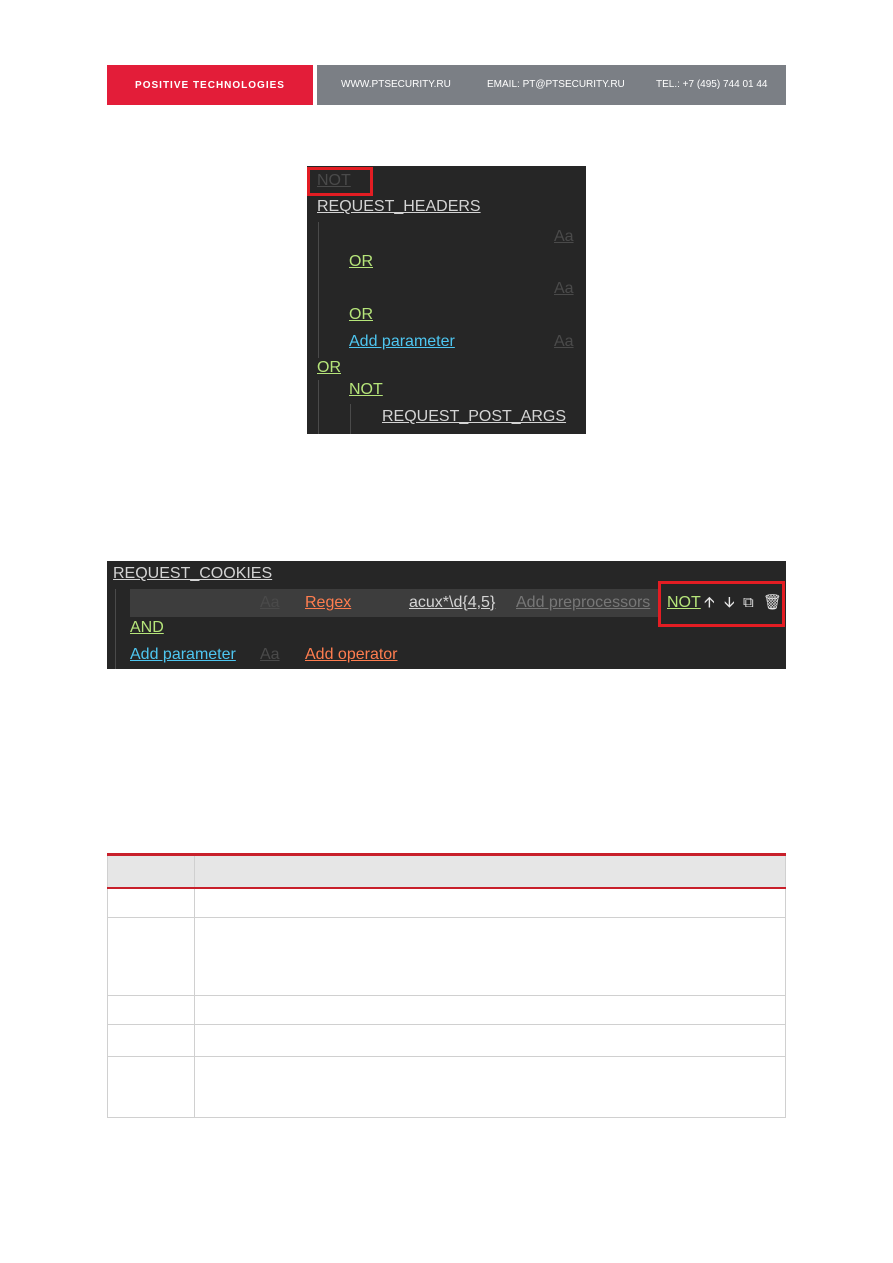  I want to click on email-text: EMAIL: PT@PTSECURITY.RU, so click(556, 84).